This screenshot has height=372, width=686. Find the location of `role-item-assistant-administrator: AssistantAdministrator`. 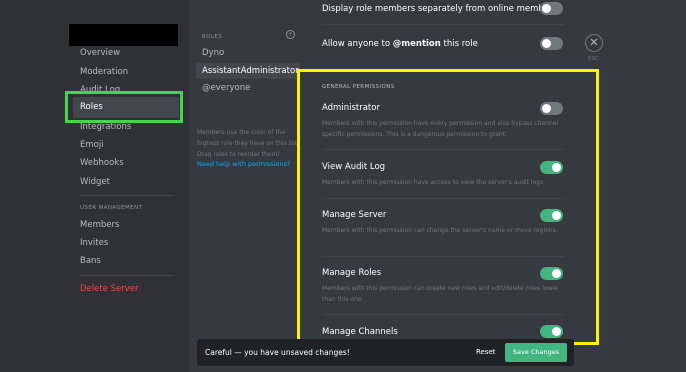

role-item-assistant-administrator: AssistantAdministrator is located at coordinates (248, 71).